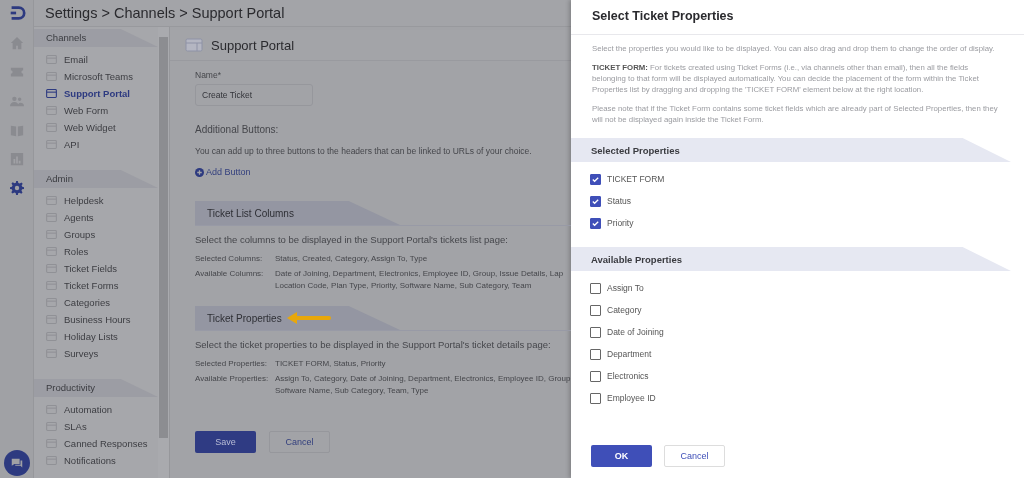 Image resolution: width=1024 pixels, height=478 pixels. What do you see at coordinates (253, 45) in the screenshot?
I see `page-title: Support Portal` at bounding box center [253, 45].